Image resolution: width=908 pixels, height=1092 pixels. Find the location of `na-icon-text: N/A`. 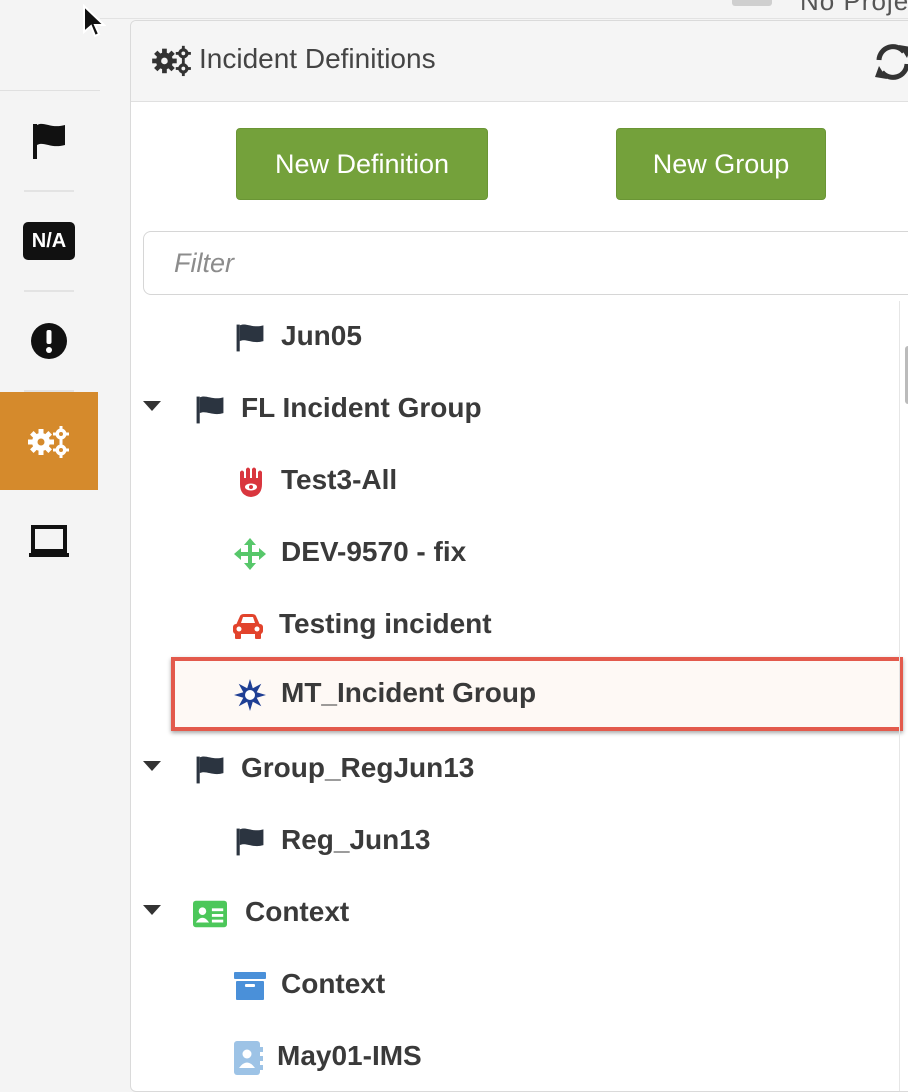

na-icon-text: N/A is located at coordinates (49, 240).